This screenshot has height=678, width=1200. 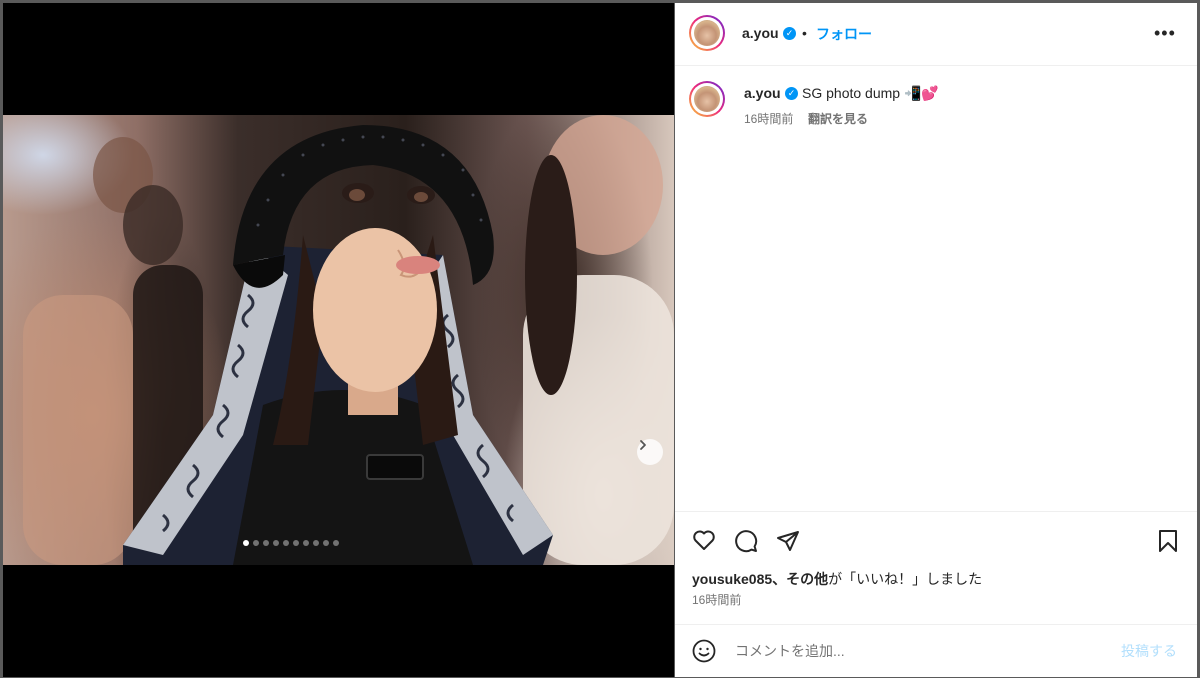 What do you see at coordinates (920, 651) in the screenshot?
I see `comment-input` at bounding box center [920, 651].